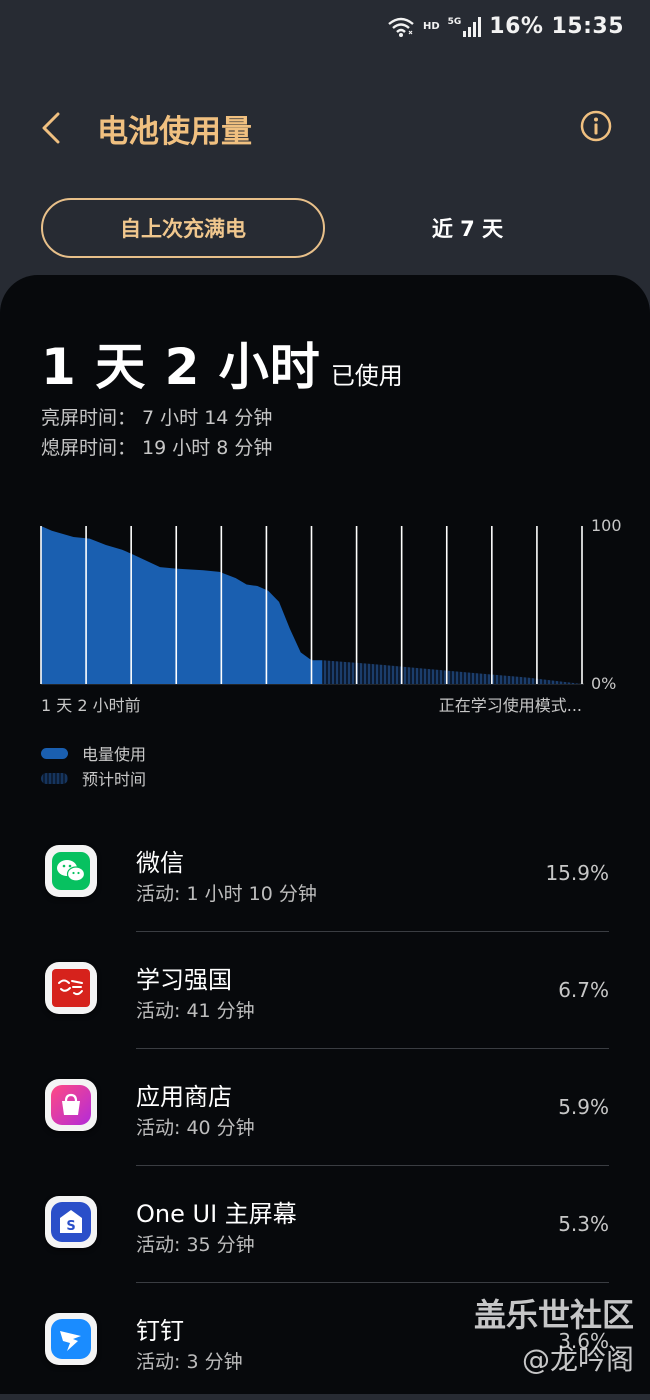  Describe the element at coordinates (325, 990) in the screenshot. I see `app-row-xuexi: 学习强国 活动: 41 分钟 6.7%` at that location.